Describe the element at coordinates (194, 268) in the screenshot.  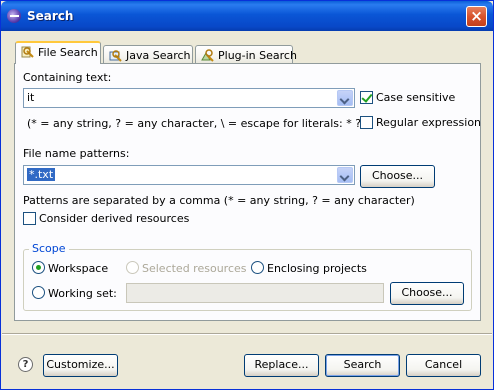
I see `selected-resources-label: Selected resources` at that location.